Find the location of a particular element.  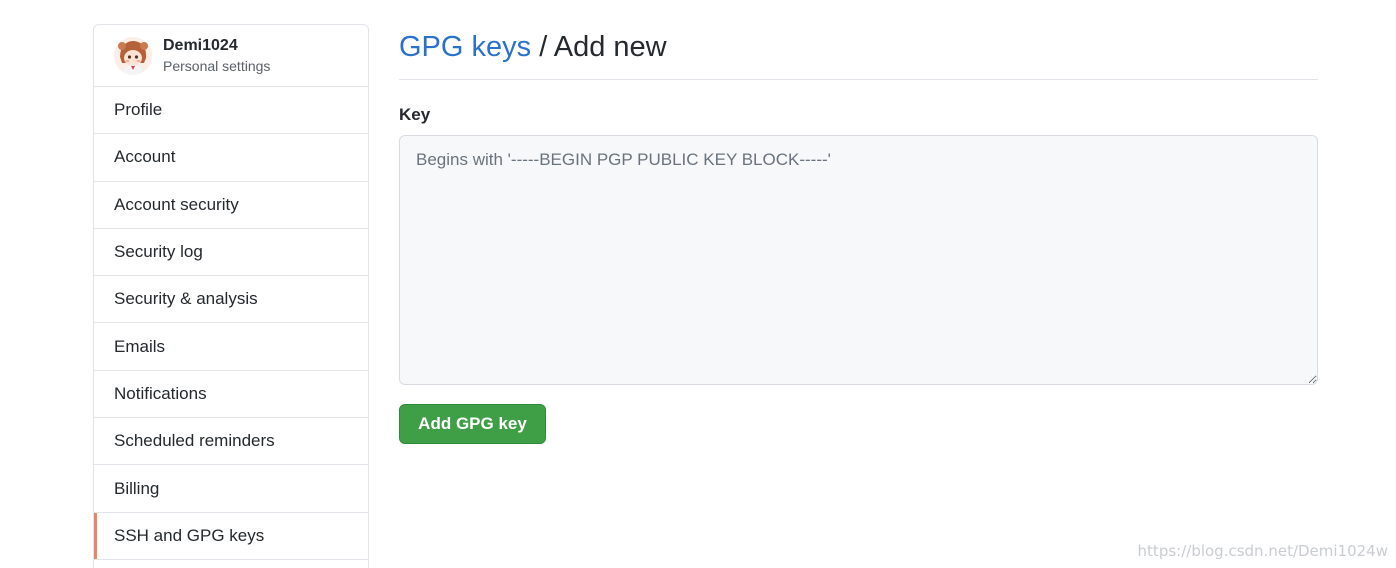

sidebar-item-security-log: Security log is located at coordinates (231, 253).